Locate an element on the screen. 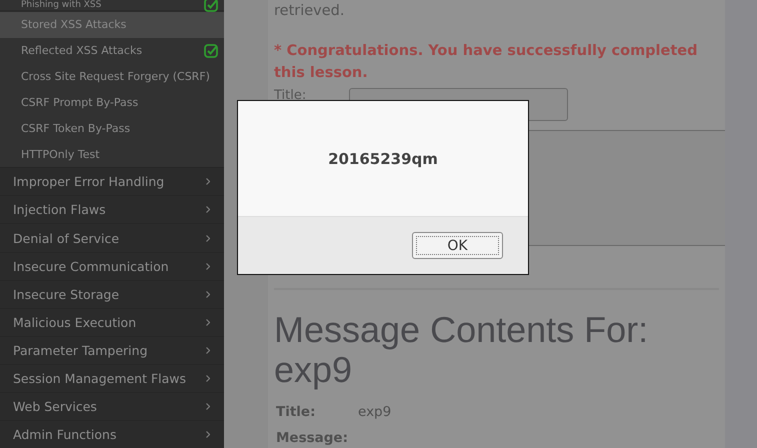 This screenshot has width=757, height=448. sidebar-item-label: Reflected XSS Attacks is located at coordinates (82, 51).